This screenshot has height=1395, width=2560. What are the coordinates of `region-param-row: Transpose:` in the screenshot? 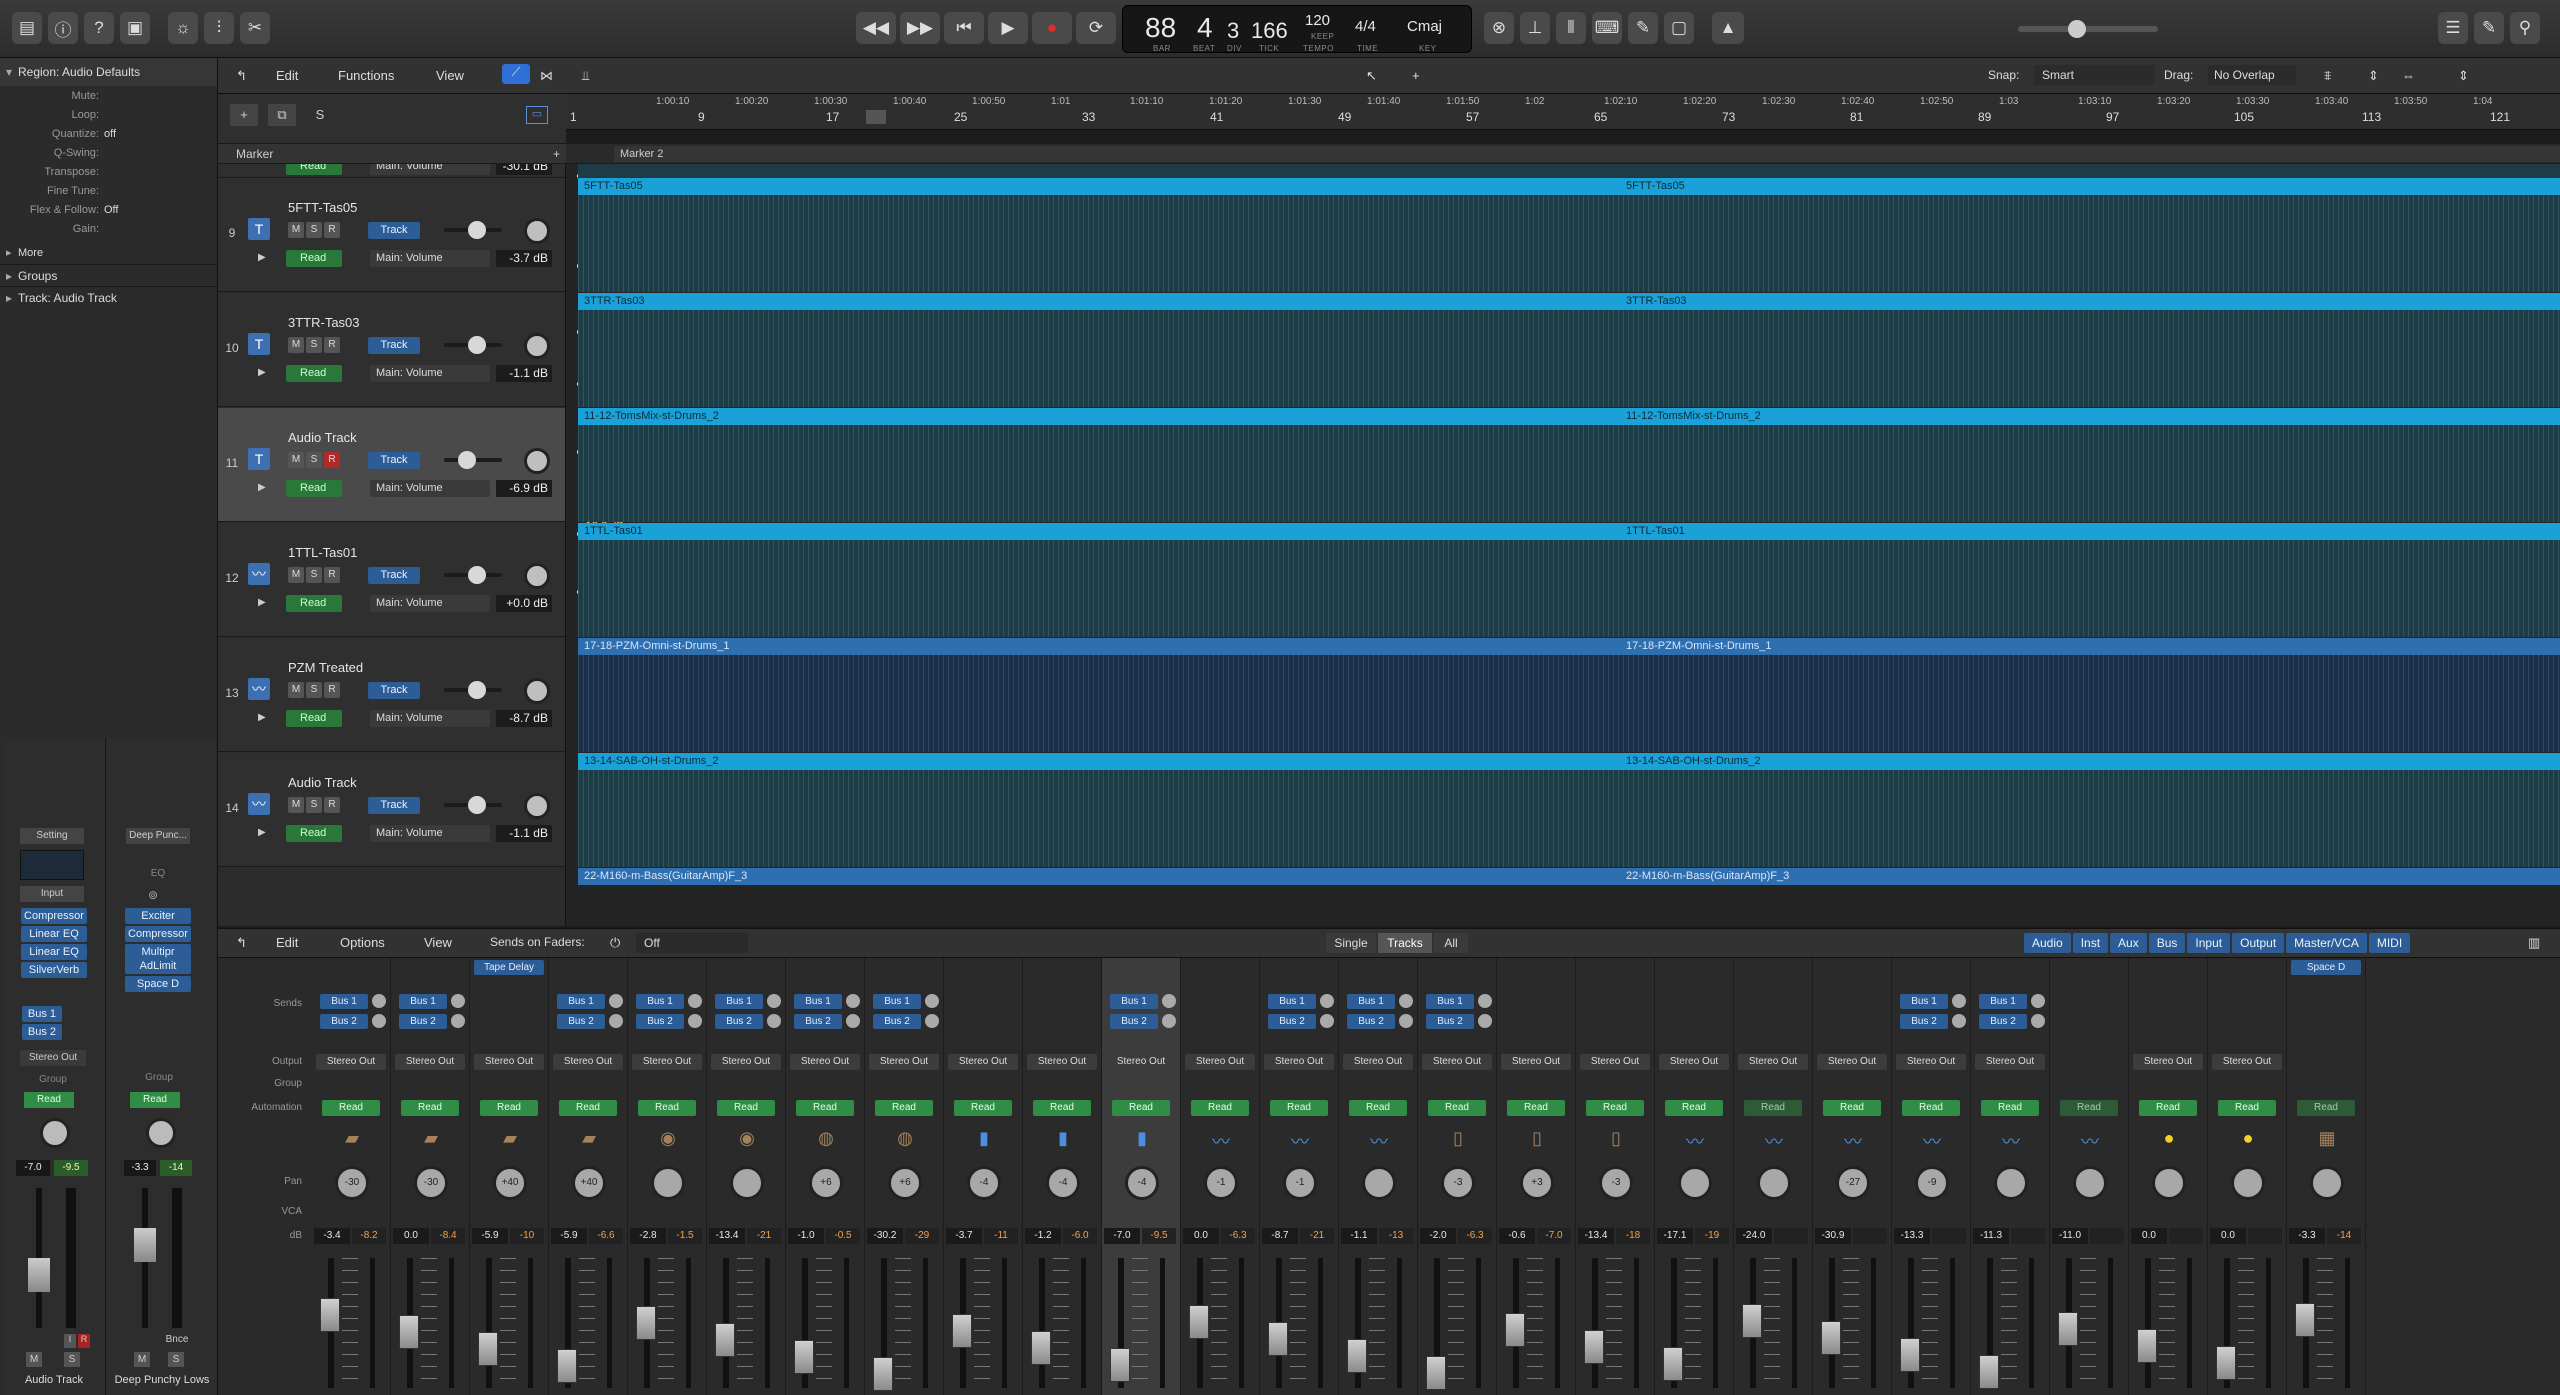 It's located at (108, 175).